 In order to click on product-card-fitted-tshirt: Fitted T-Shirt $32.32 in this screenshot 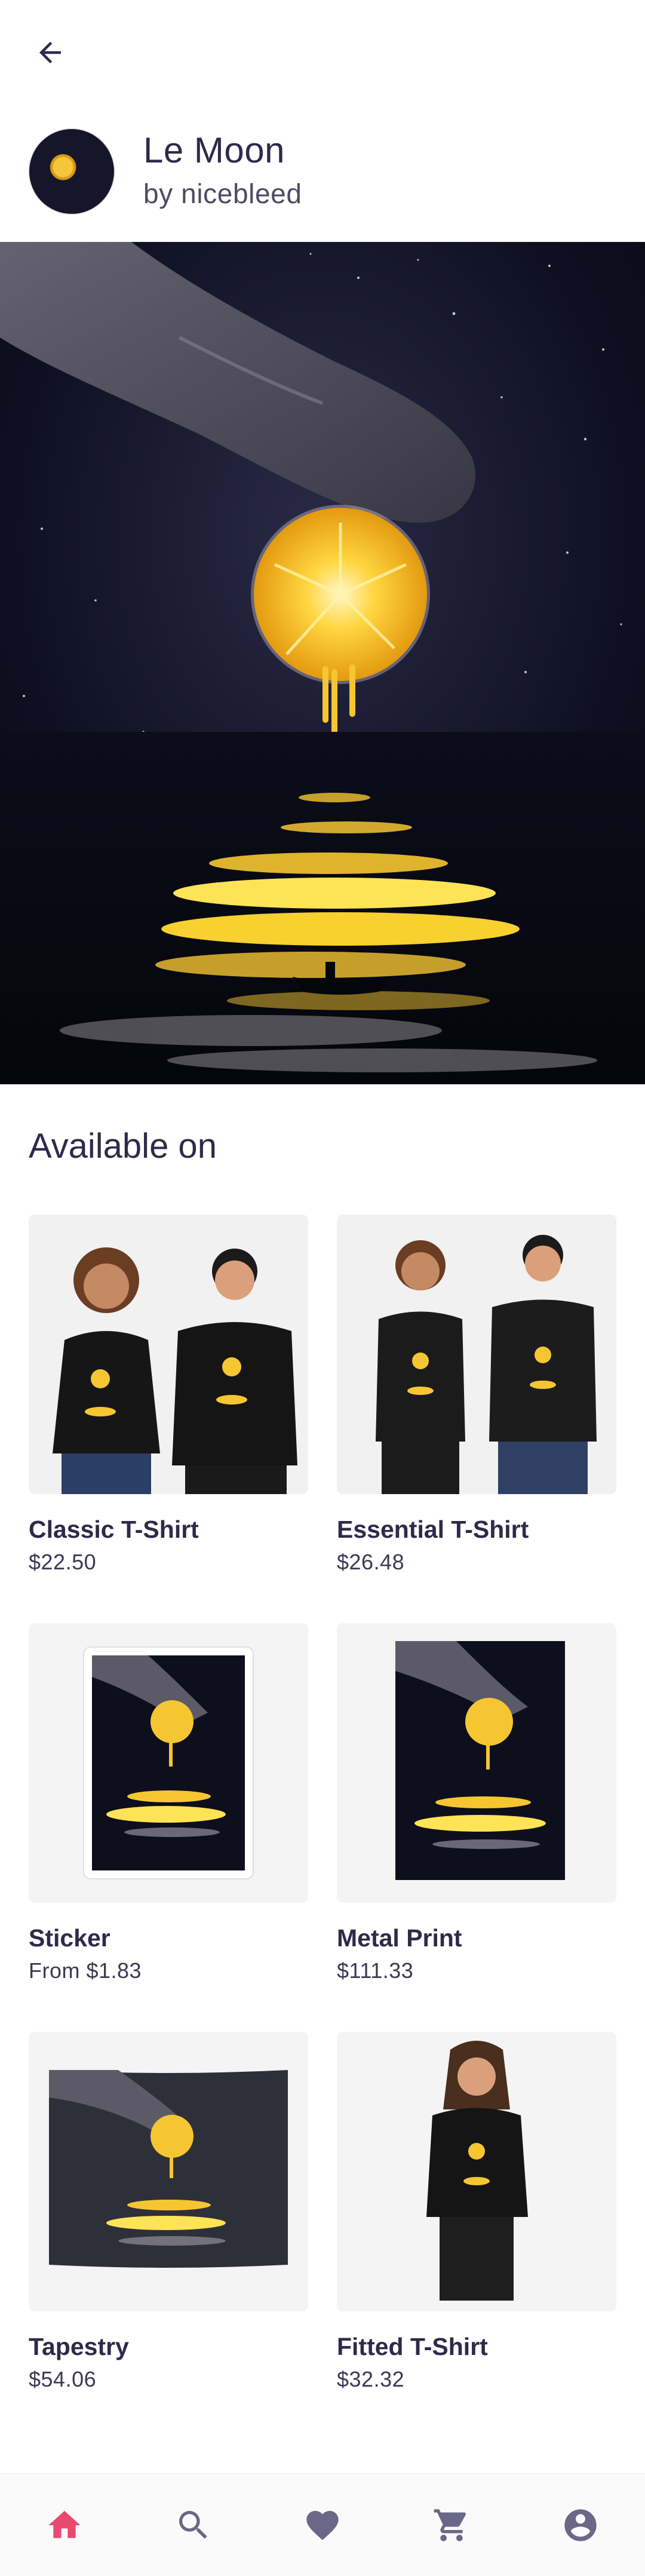, I will do `click(476, 2212)`.